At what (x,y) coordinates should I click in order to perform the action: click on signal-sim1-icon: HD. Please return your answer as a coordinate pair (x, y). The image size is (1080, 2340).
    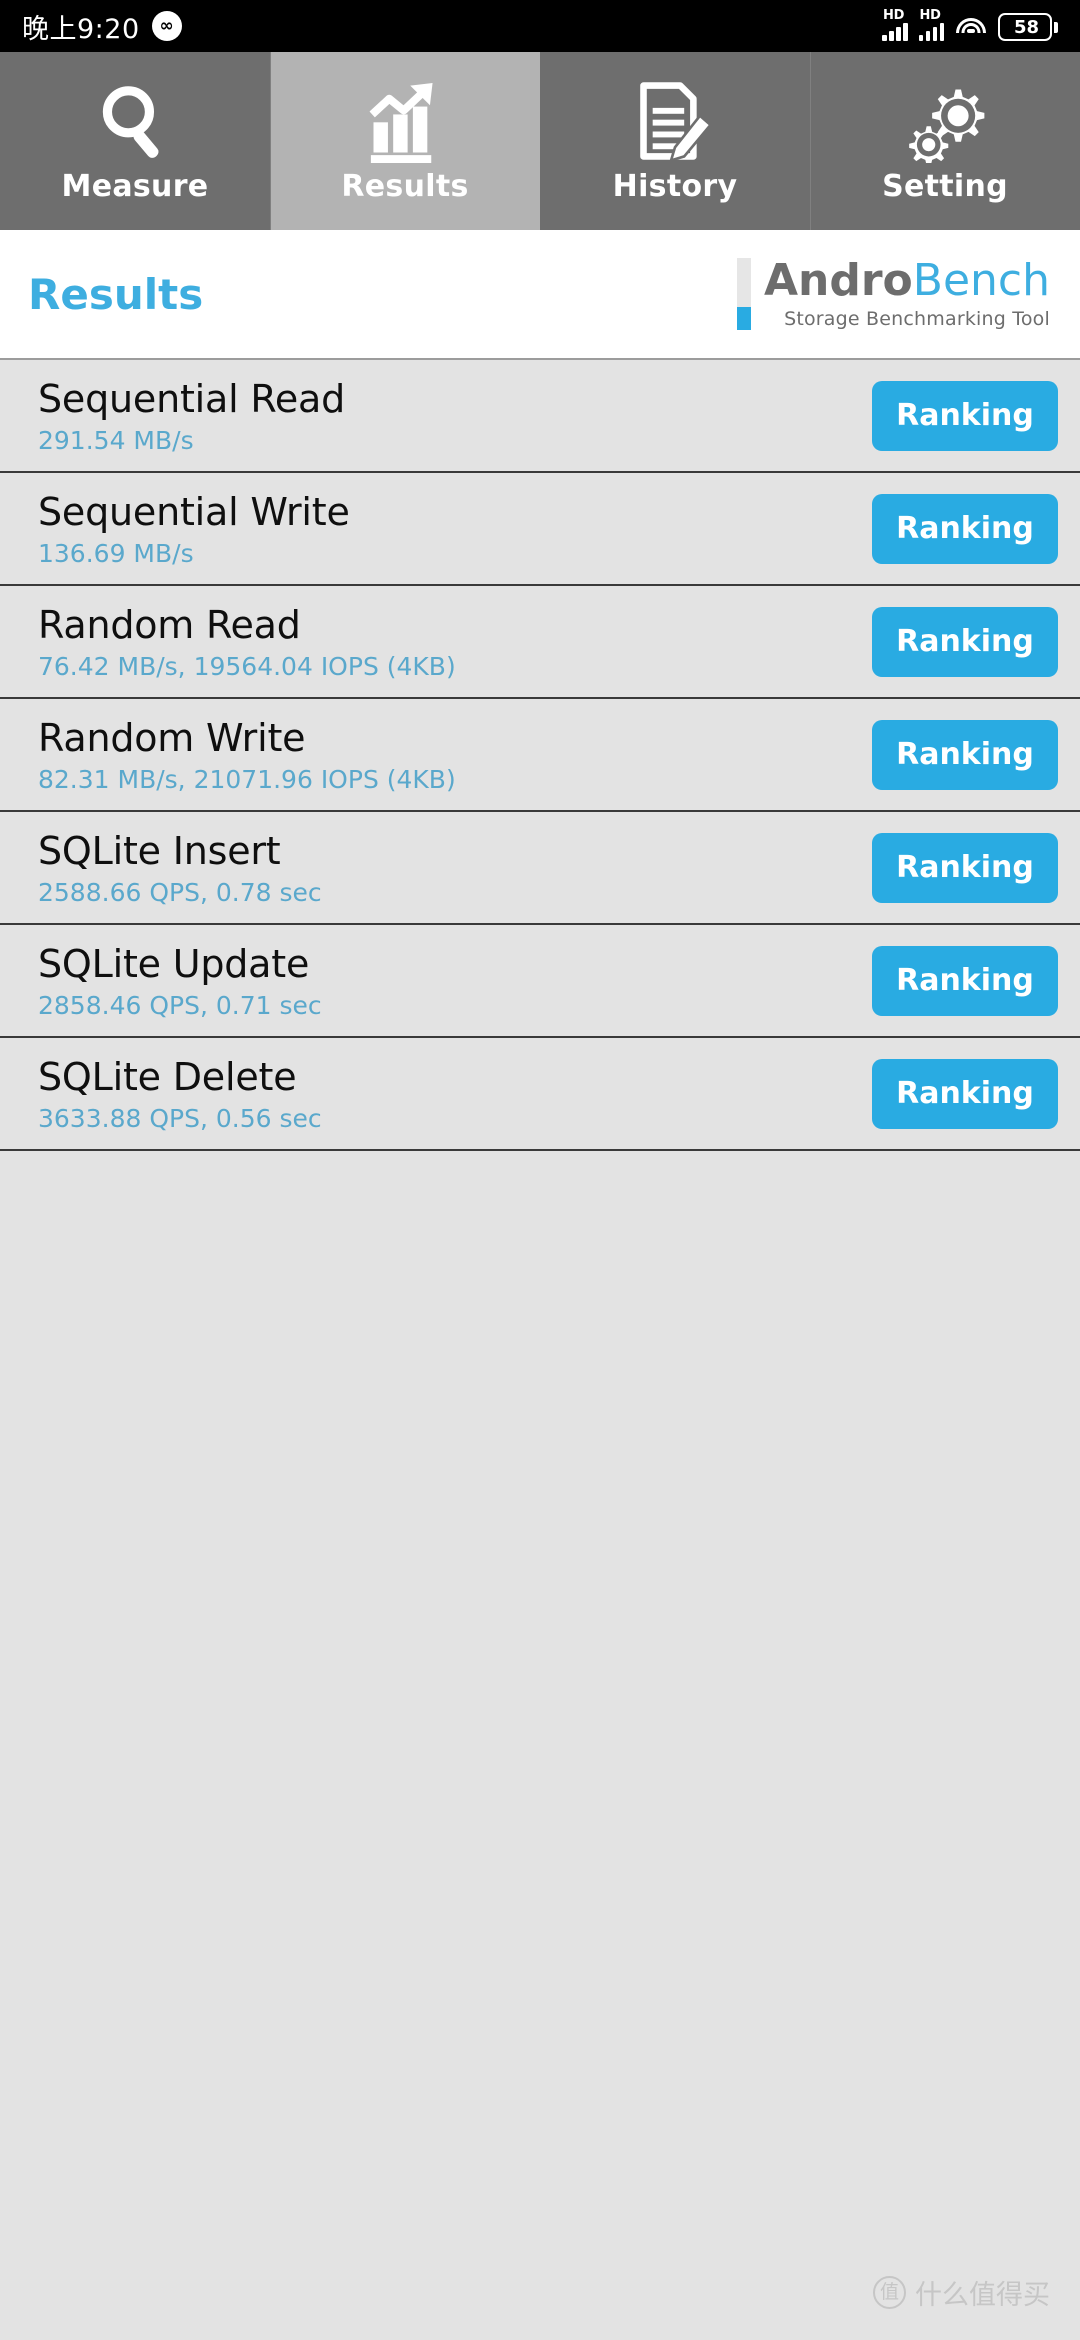
    Looking at the image, I should click on (895, 24).